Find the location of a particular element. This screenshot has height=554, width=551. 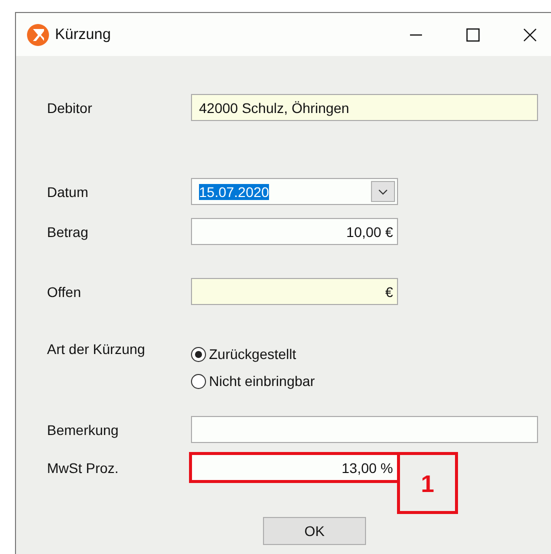

field-label: Offen is located at coordinates (64, 292).